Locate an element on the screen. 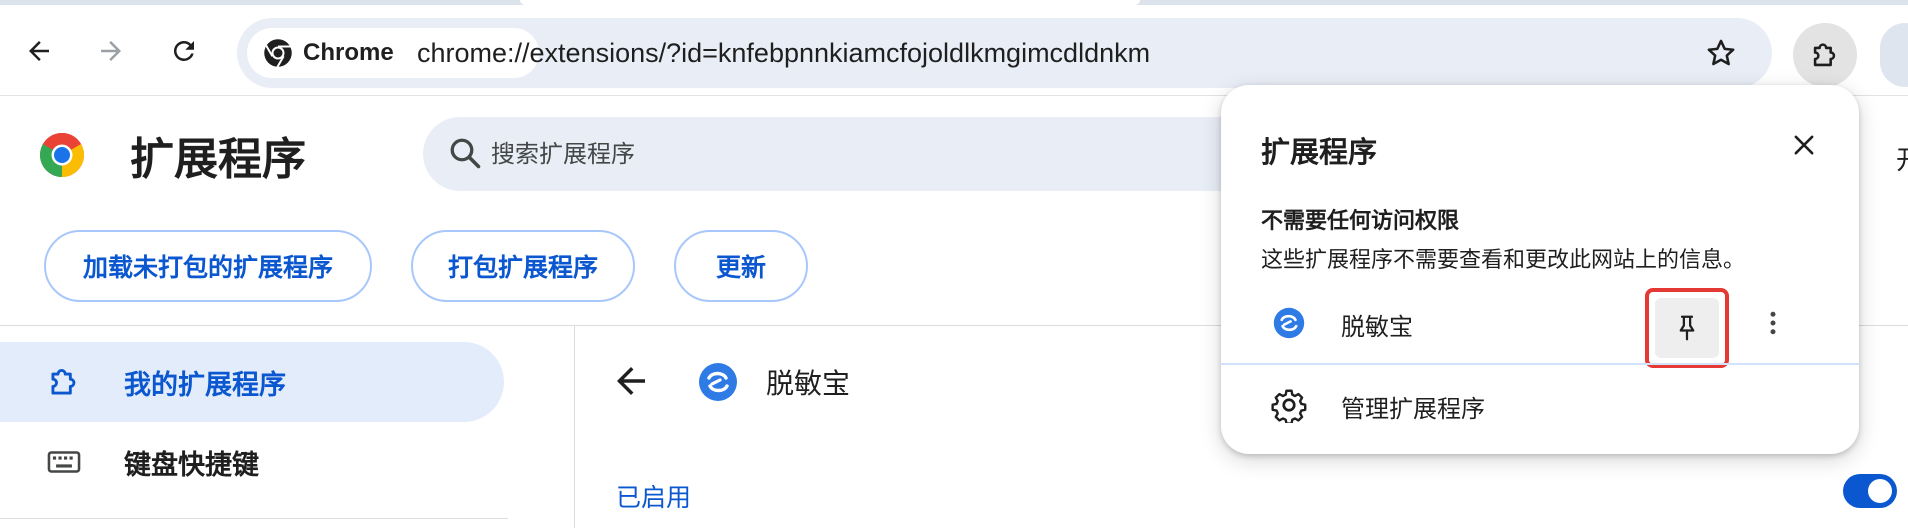  more-vert-icon is located at coordinates (1773, 323).